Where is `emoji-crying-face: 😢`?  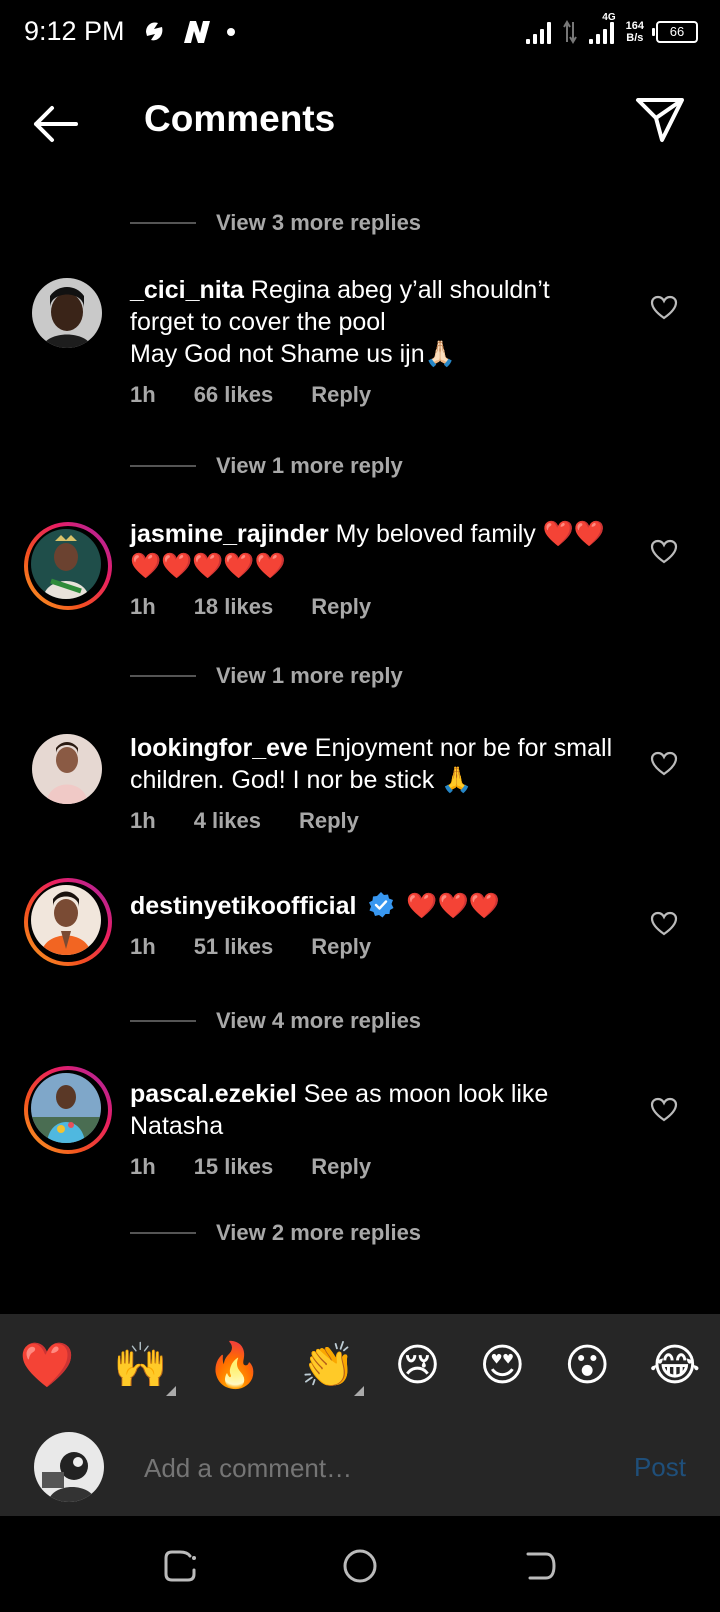
emoji-crying-face: 😢 is located at coordinates (418, 1366).